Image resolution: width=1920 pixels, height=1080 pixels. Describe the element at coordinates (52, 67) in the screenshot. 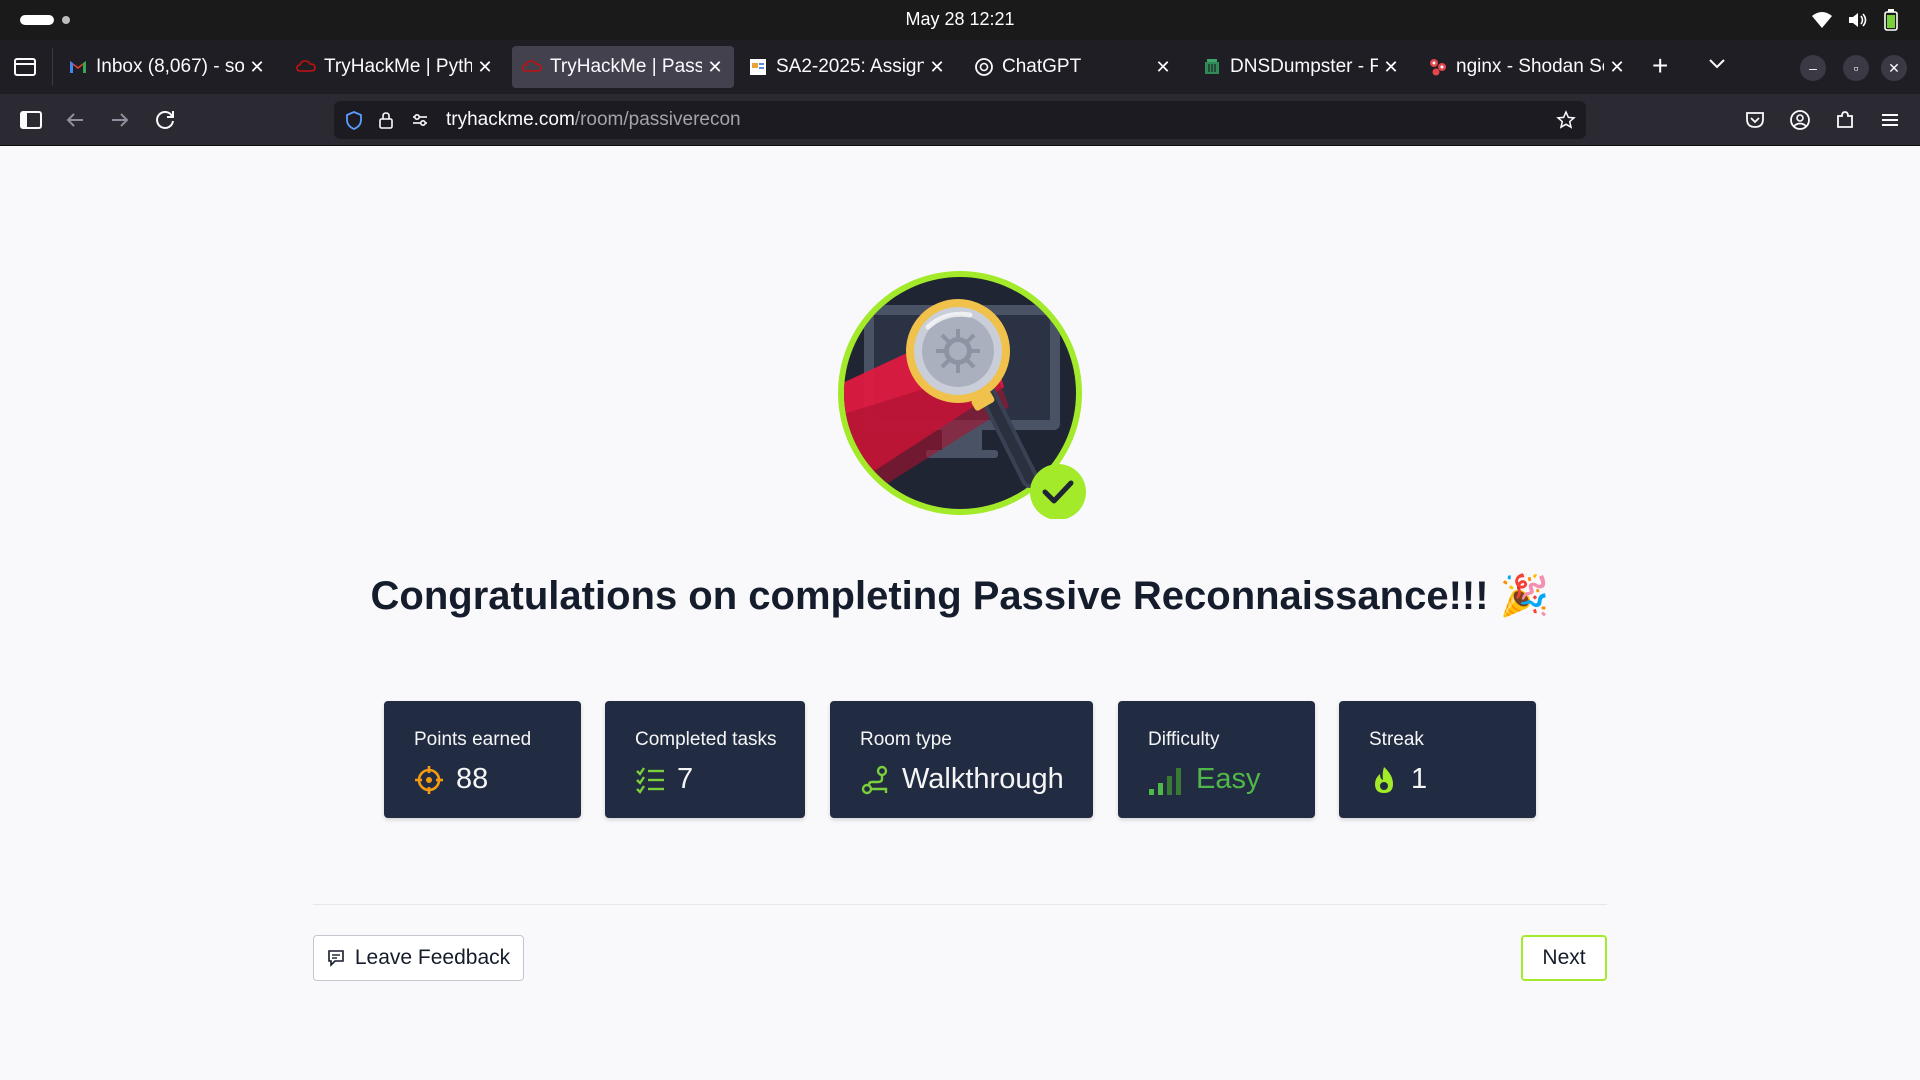

I see `tab-separator` at that location.